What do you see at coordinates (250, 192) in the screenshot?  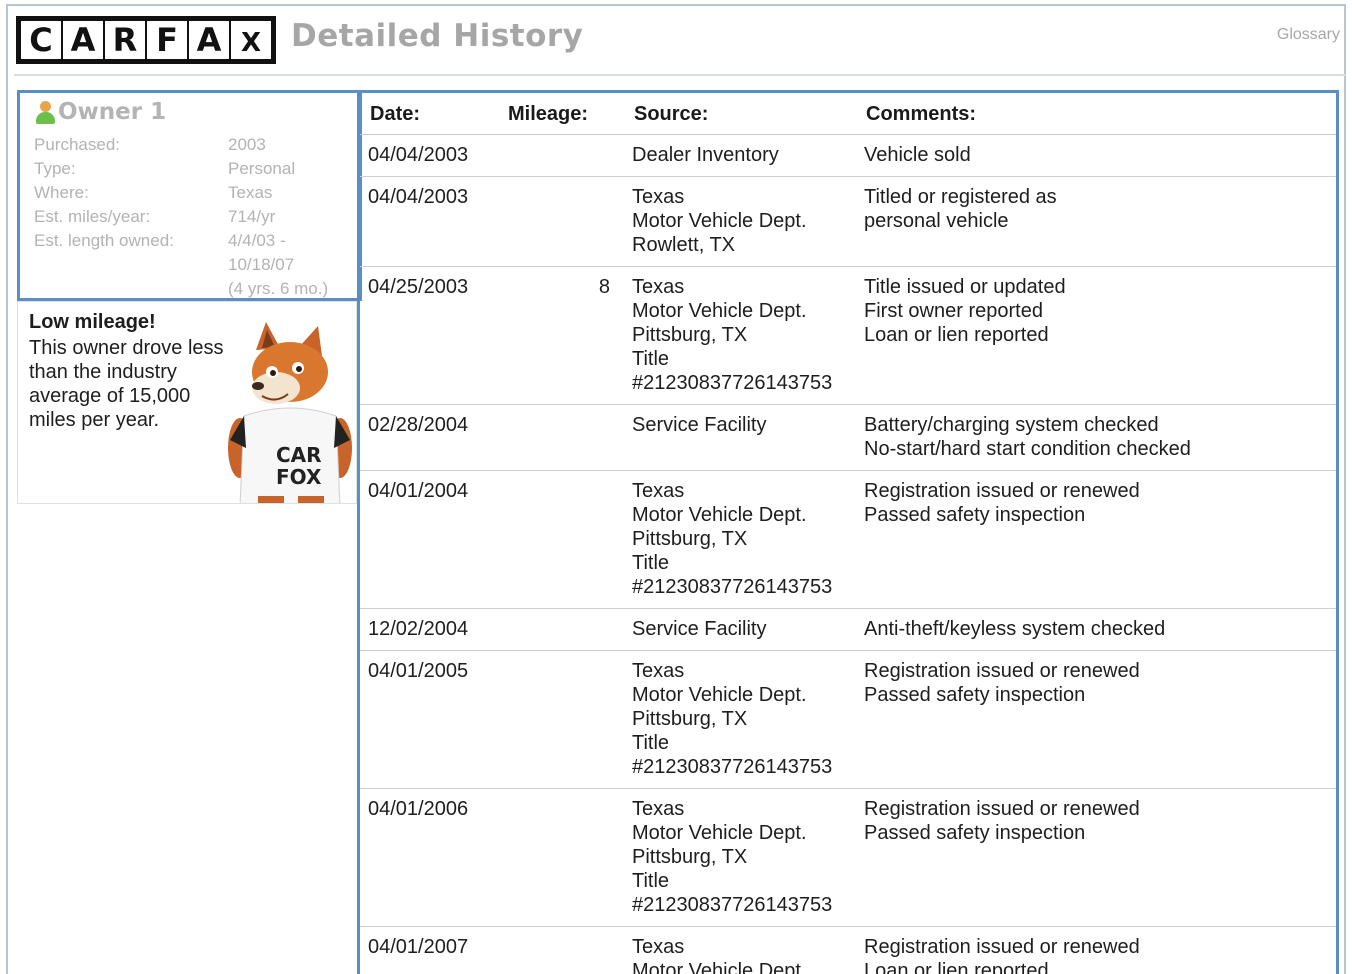 I see `detail-value: Texas` at bounding box center [250, 192].